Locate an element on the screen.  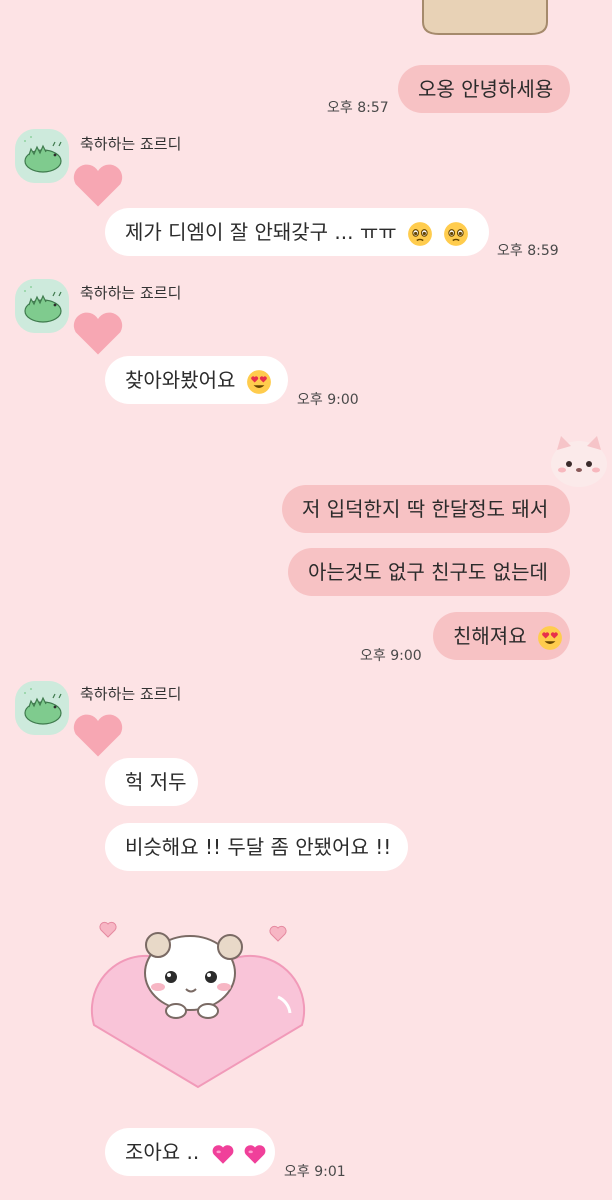
message-text: 헉 저두 is located at coordinates (156, 782).